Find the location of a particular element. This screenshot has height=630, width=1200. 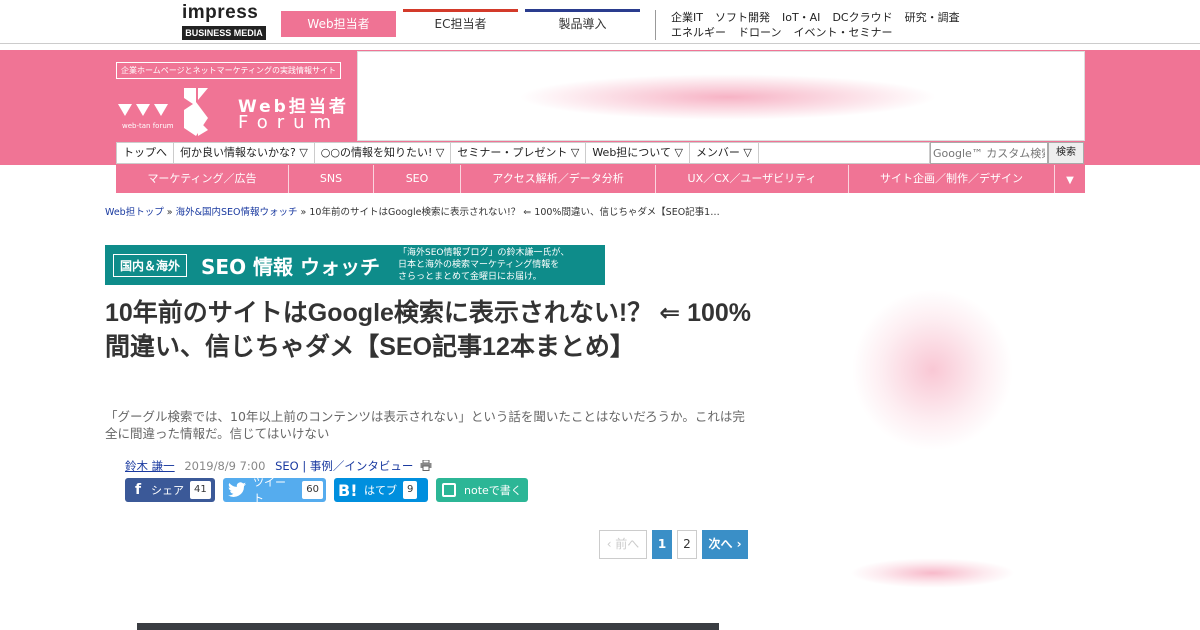

ad-banner is located at coordinates (721, 96).